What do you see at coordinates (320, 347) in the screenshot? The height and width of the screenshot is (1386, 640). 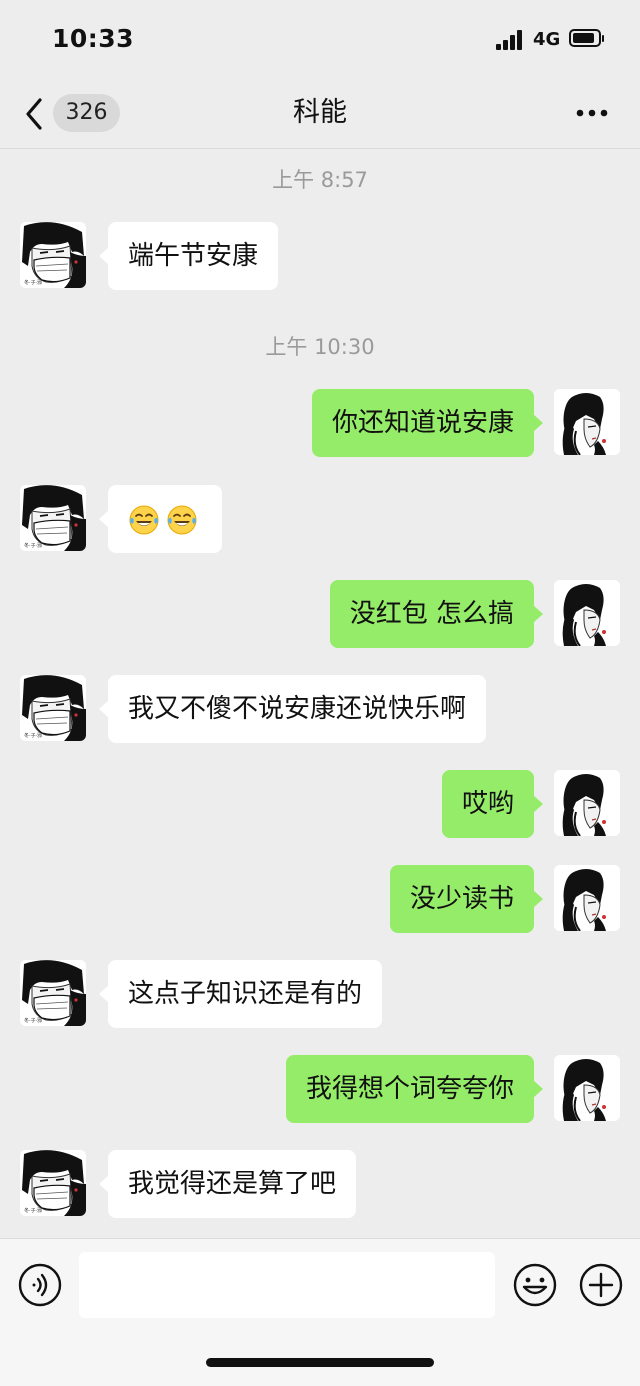 I see `timestamp: 上午 10:30` at bounding box center [320, 347].